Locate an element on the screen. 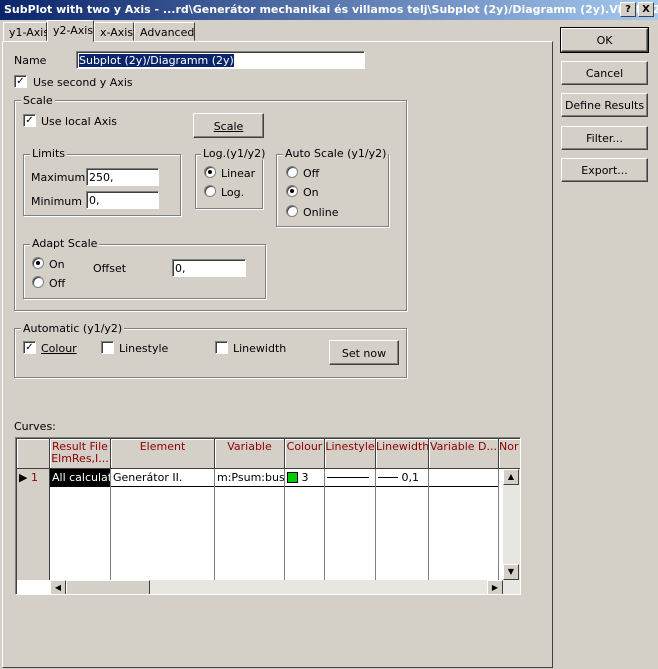 The width and height of the screenshot is (658, 669). cell-element: Generátor II. is located at coordinates (162, 478).